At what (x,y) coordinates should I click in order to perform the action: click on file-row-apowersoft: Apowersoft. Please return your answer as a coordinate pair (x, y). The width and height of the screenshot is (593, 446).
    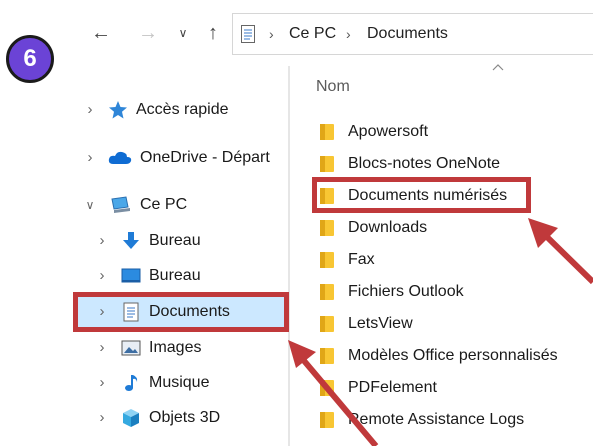
    Looking at the image, I should click on (374, 132).